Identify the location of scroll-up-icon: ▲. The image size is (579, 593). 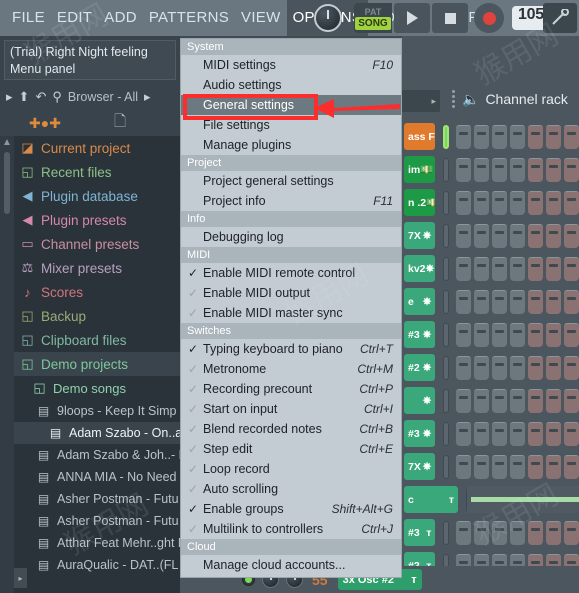
(7, 143).